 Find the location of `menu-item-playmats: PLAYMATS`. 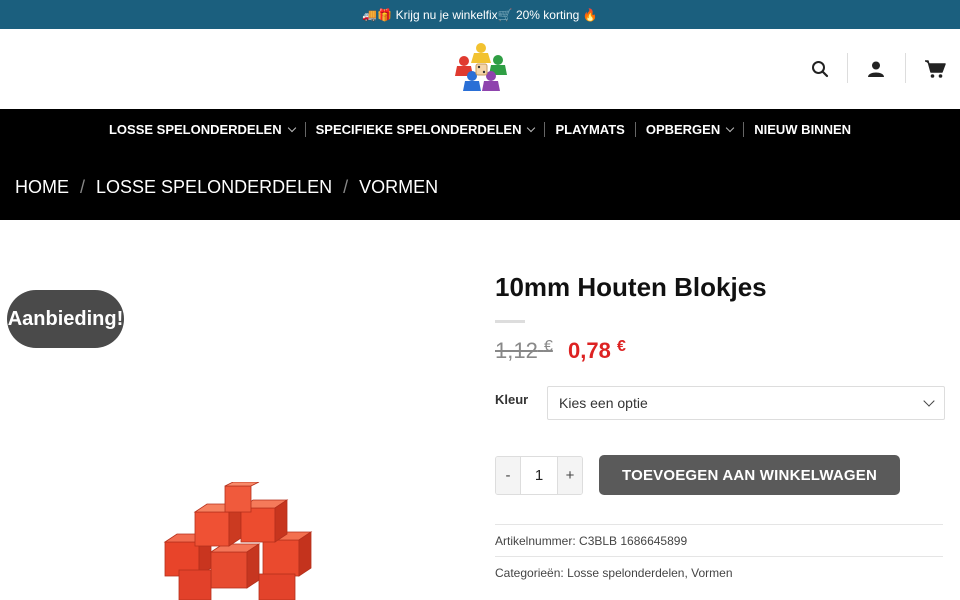

menu-item-playmats: PLAYMATS is located at coordinates (589, 129).